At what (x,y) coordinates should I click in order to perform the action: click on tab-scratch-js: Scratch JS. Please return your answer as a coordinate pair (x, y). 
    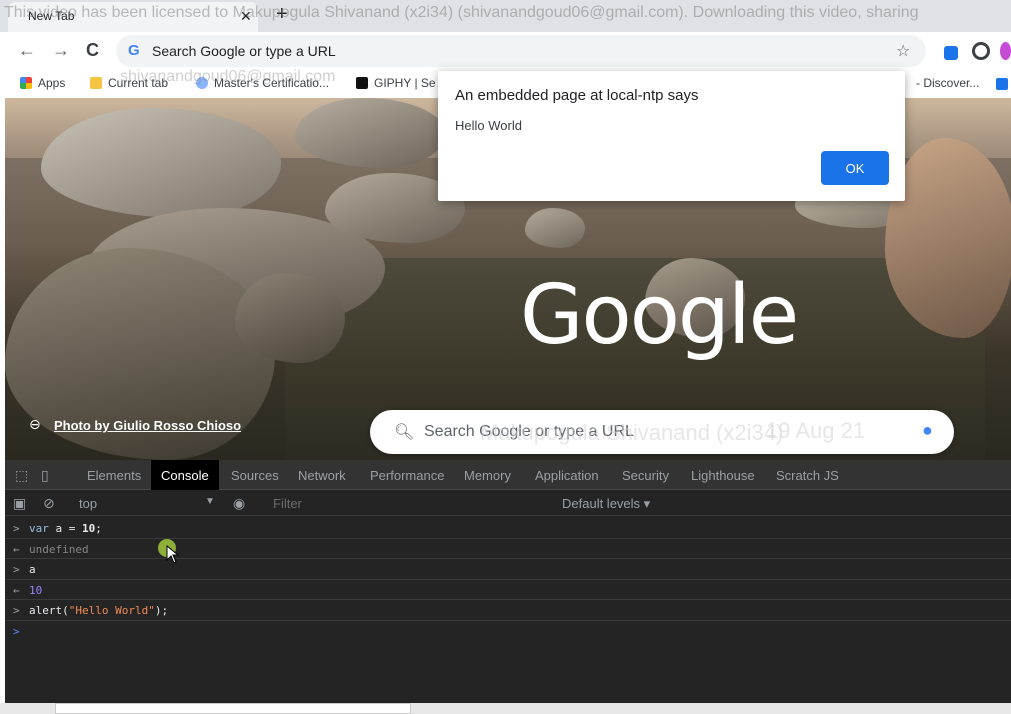
    Looking at the image, I should click on (807, 475).